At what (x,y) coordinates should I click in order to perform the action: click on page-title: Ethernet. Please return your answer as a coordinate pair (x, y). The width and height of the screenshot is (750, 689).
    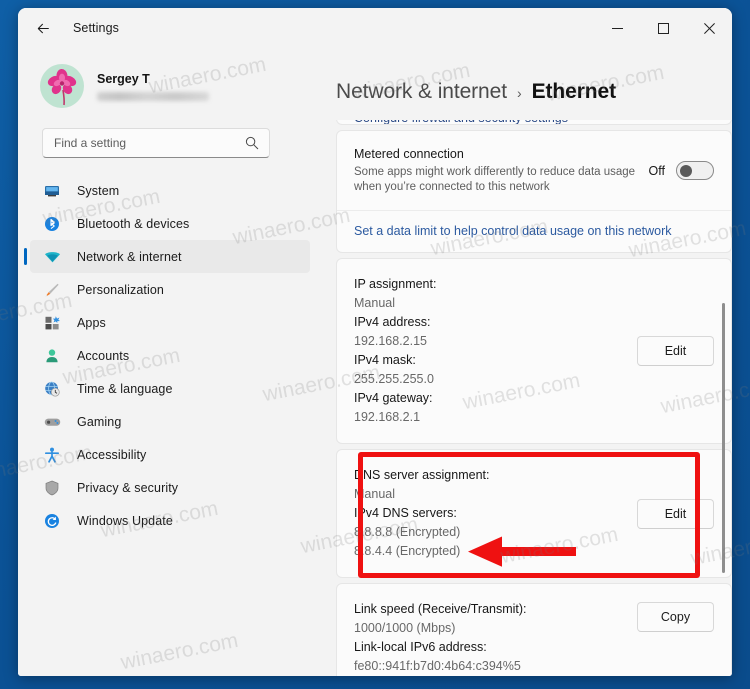
    Looking at the image, I should click on (573, 91).